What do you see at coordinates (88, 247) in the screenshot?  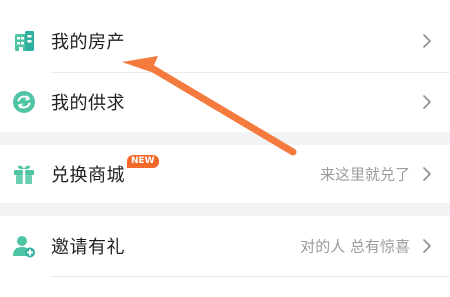 I see `menu-item-label: 邀请有礼` at bounding box center [88, 247].